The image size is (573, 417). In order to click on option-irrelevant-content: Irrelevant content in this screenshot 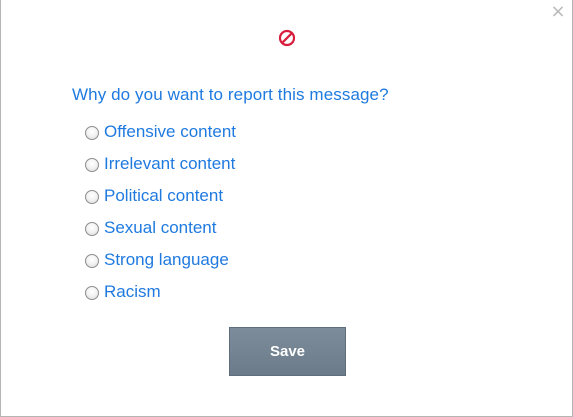, I will do `click(160, 164)`.